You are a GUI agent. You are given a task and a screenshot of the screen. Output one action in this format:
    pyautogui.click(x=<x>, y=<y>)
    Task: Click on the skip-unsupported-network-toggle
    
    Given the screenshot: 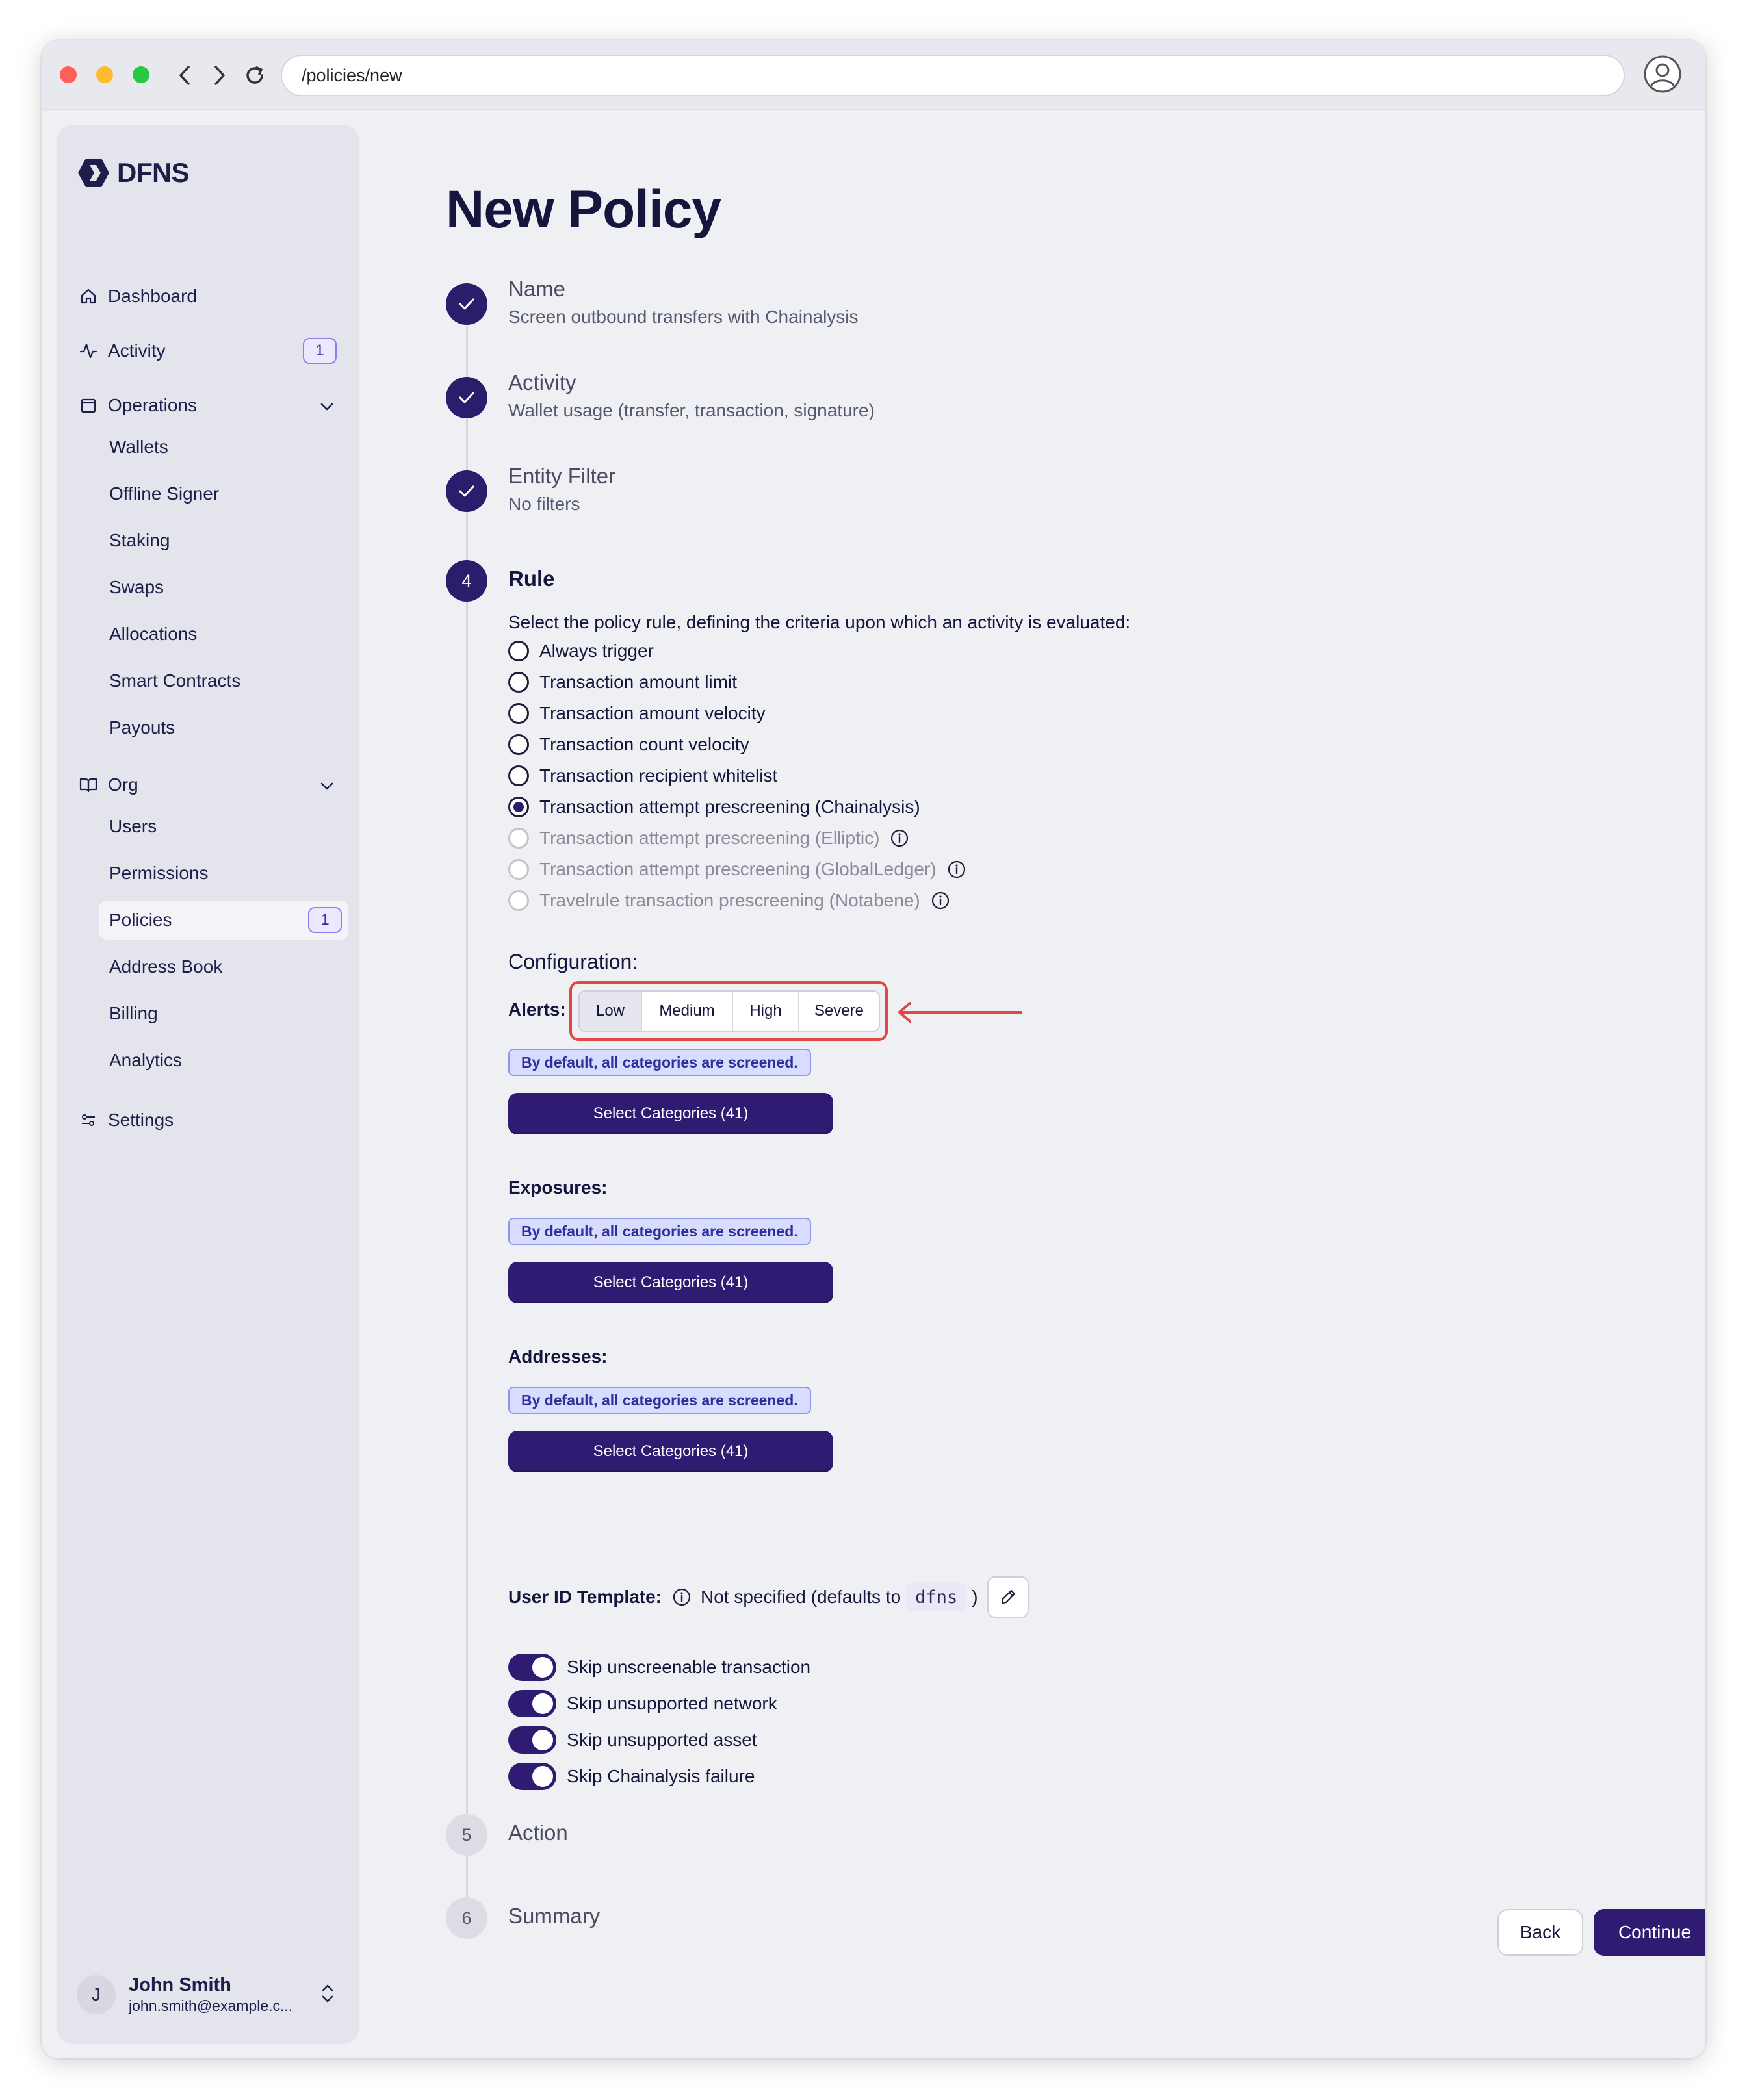 What is the action you would take?
    pyautogui.click(x=532, y=1703)
    